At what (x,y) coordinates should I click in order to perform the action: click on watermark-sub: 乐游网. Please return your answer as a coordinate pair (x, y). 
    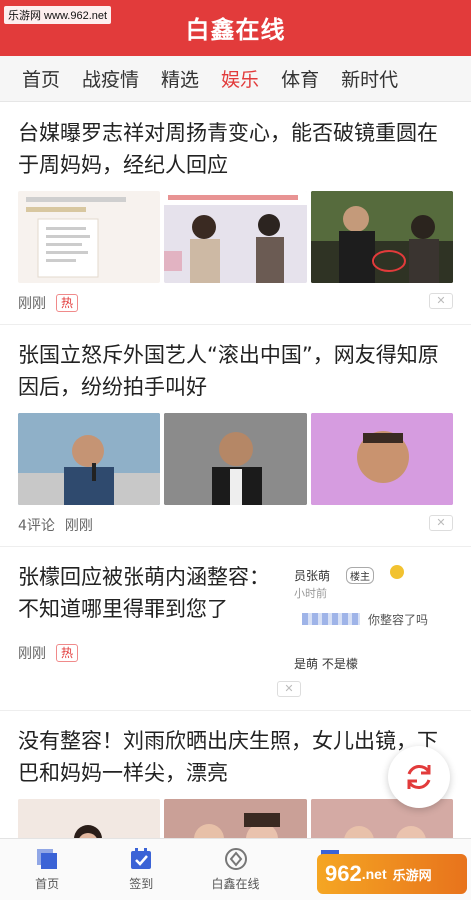
    Looking at the image, I should click on (412, 876).